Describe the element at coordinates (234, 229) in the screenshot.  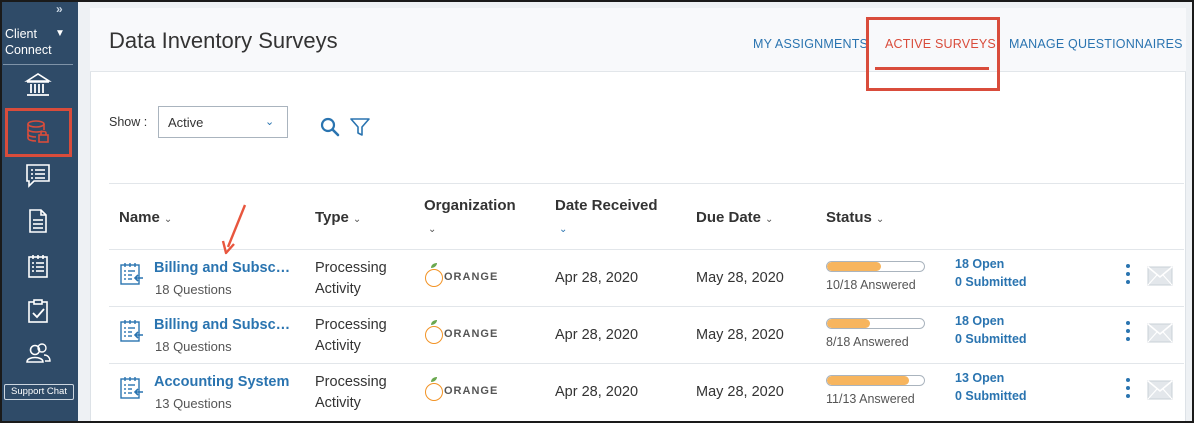
I see `annotation-arrow-icon` at that location.